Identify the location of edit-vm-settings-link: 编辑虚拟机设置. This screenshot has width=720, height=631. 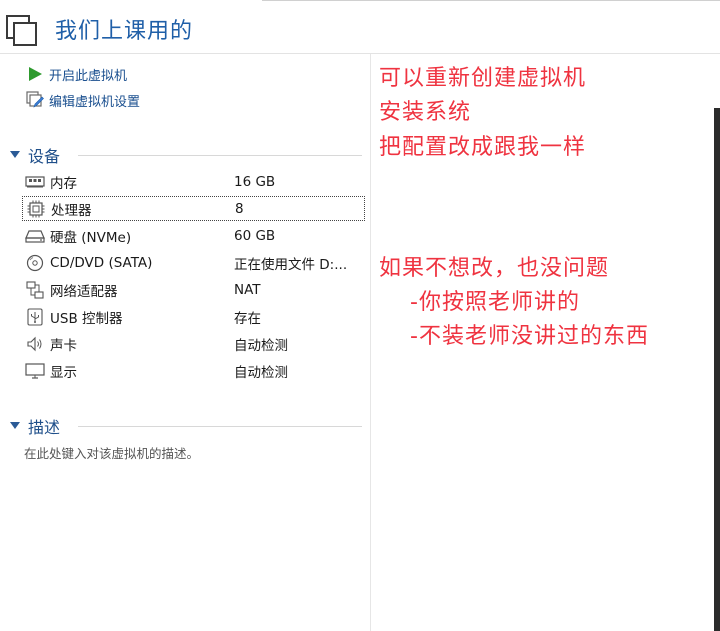
(83, 100).